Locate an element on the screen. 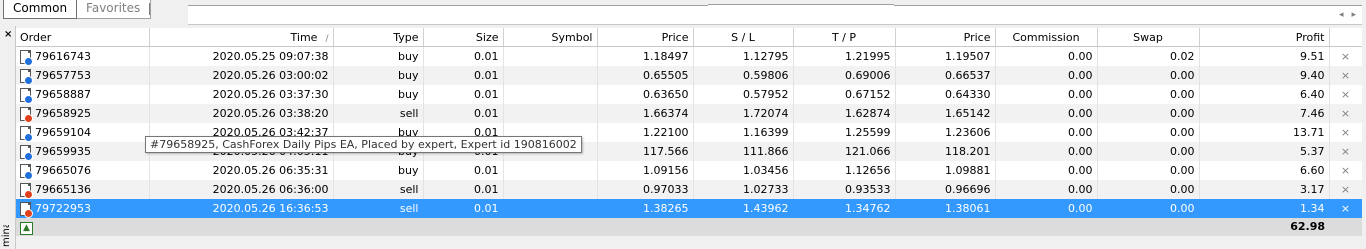 This screenshot has height=249, width=1366. order-cell-content: 79665076 is located at coordinates (82, 172).